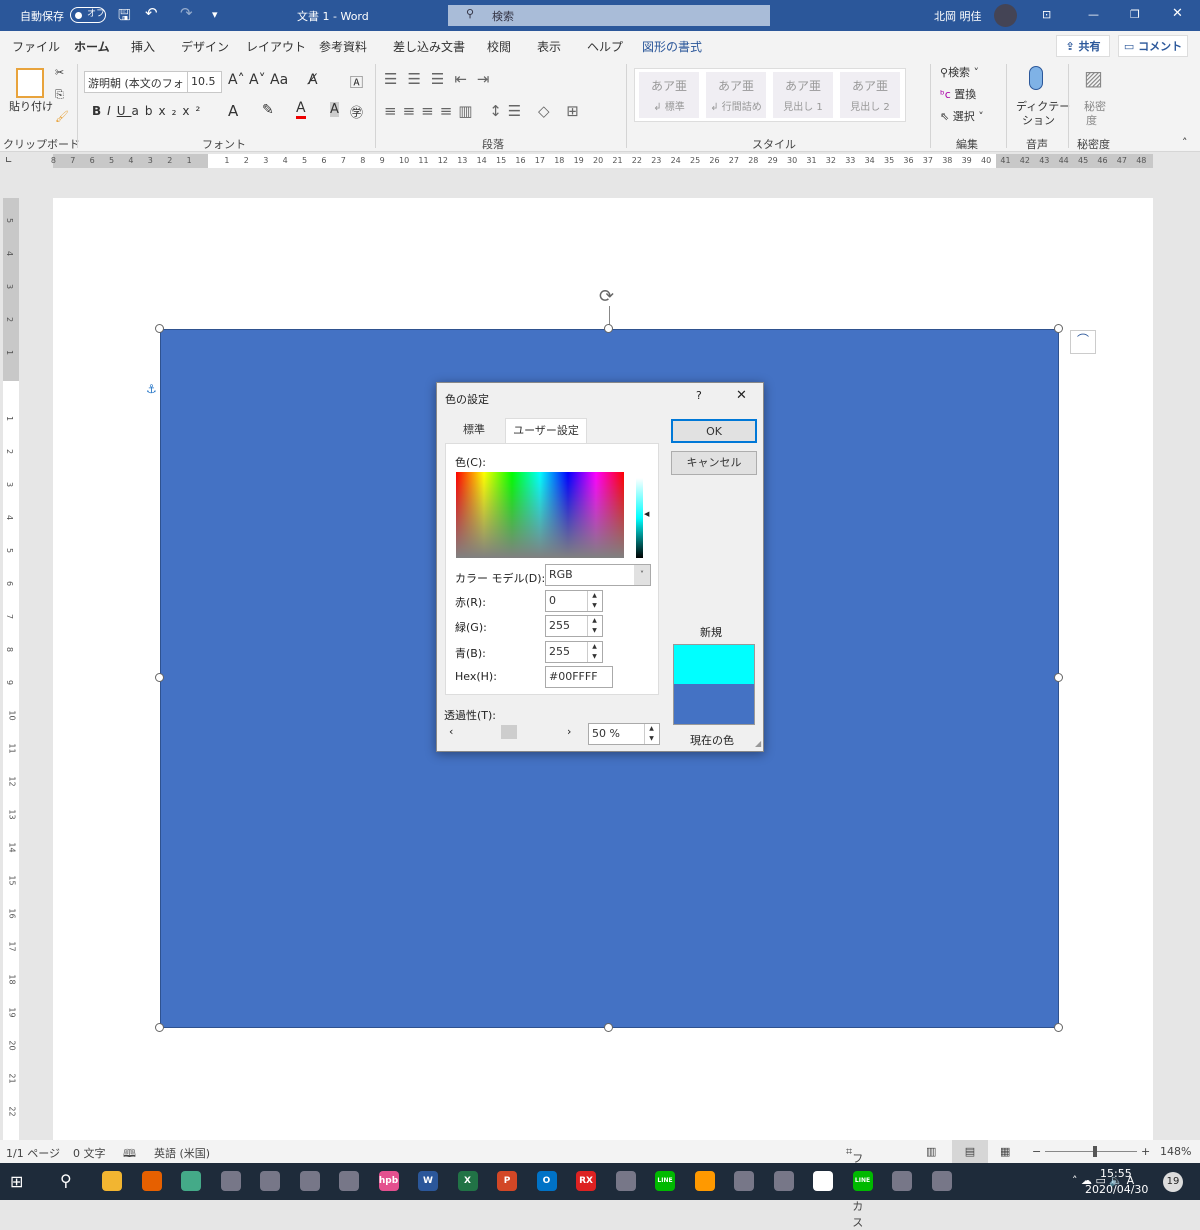 The image size is (1200, 1230). Describe the element at coordinates (388, 1181) in the screenshot. I see `hpb-icon: hpb` at that location.